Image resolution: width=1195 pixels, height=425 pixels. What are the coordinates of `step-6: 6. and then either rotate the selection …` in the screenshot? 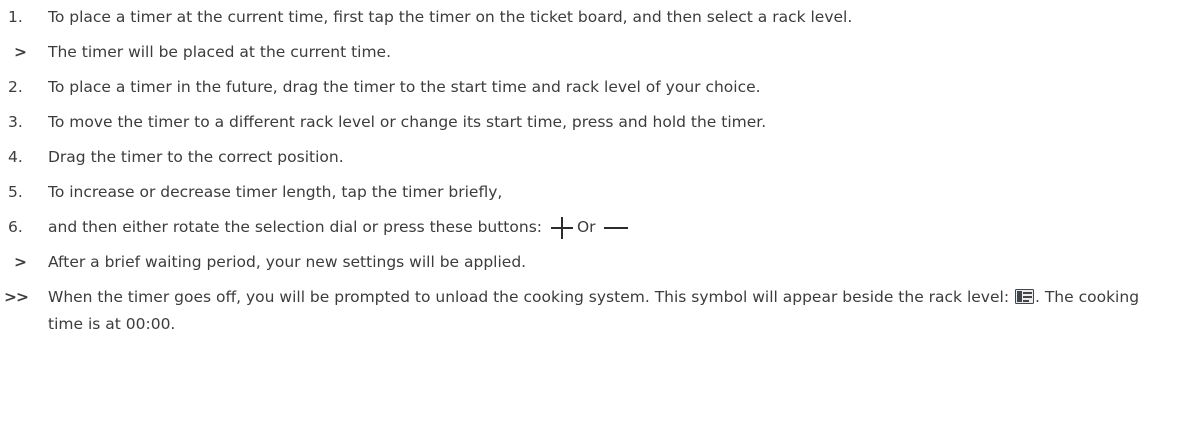 It's located at (597, 227).